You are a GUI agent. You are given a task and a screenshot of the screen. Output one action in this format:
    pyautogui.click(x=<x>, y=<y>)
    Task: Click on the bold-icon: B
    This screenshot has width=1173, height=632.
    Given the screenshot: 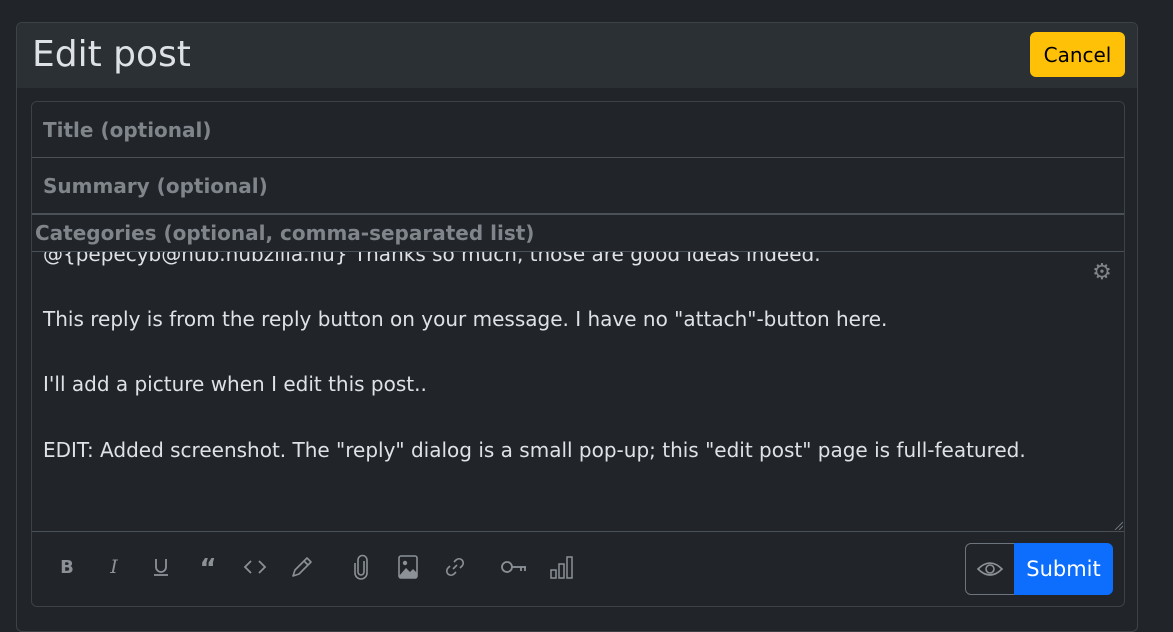 What is the action you would take?
    pyautogui.click(x=67, y=567)
    